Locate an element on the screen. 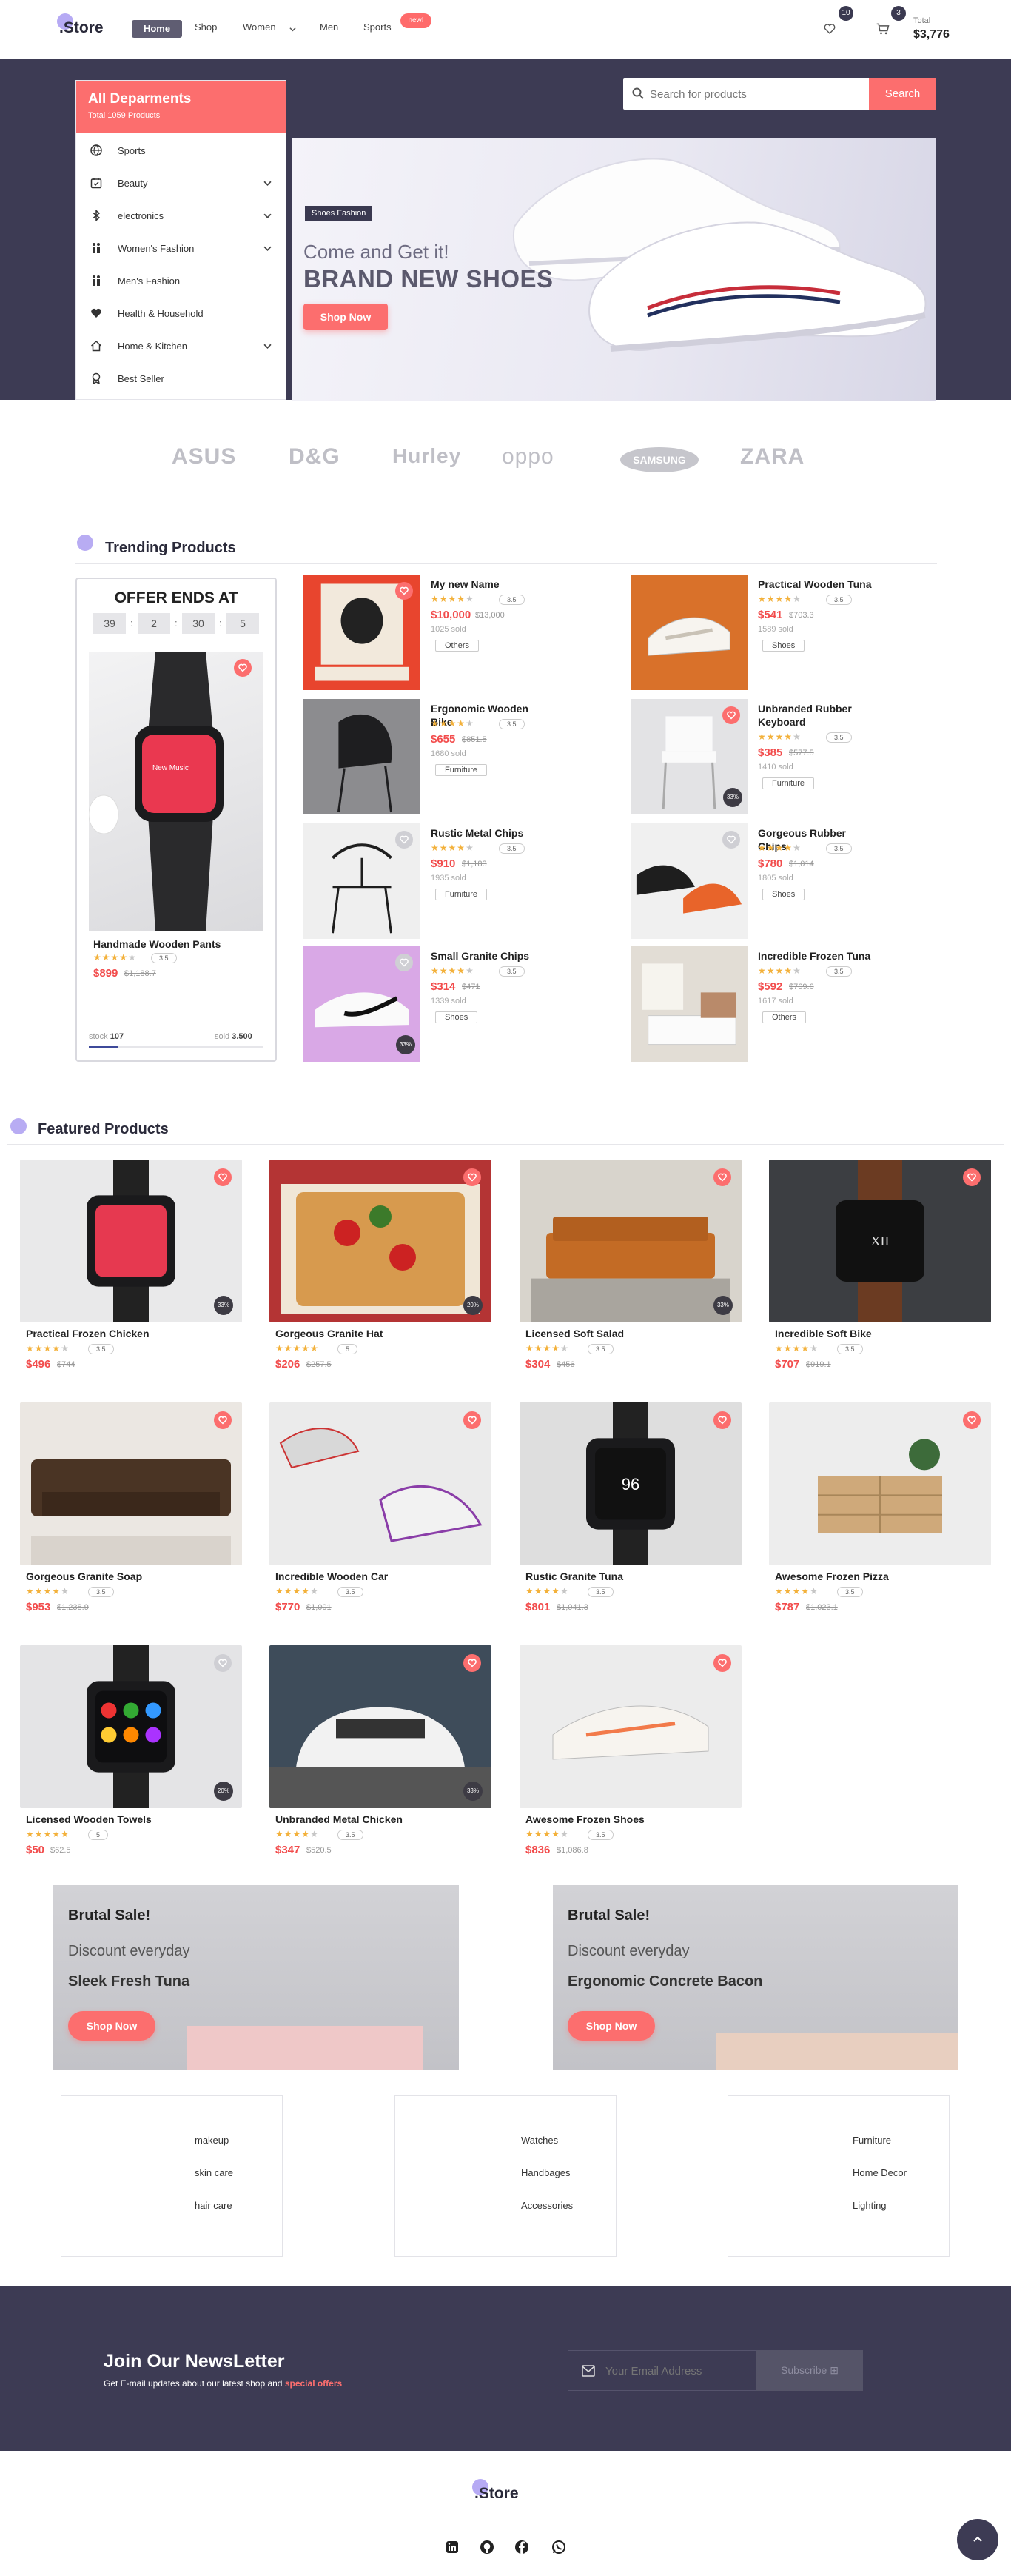  brand-asus: ASUS is located at coordinates (204, 456).